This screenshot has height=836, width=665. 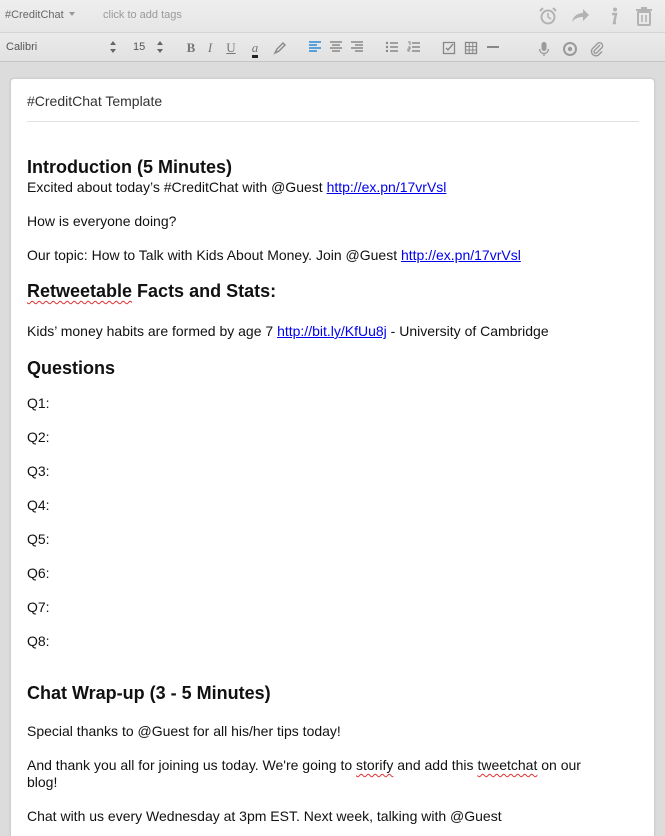 I want to click on bulleted-list-icon, so click(x=391, y=47).